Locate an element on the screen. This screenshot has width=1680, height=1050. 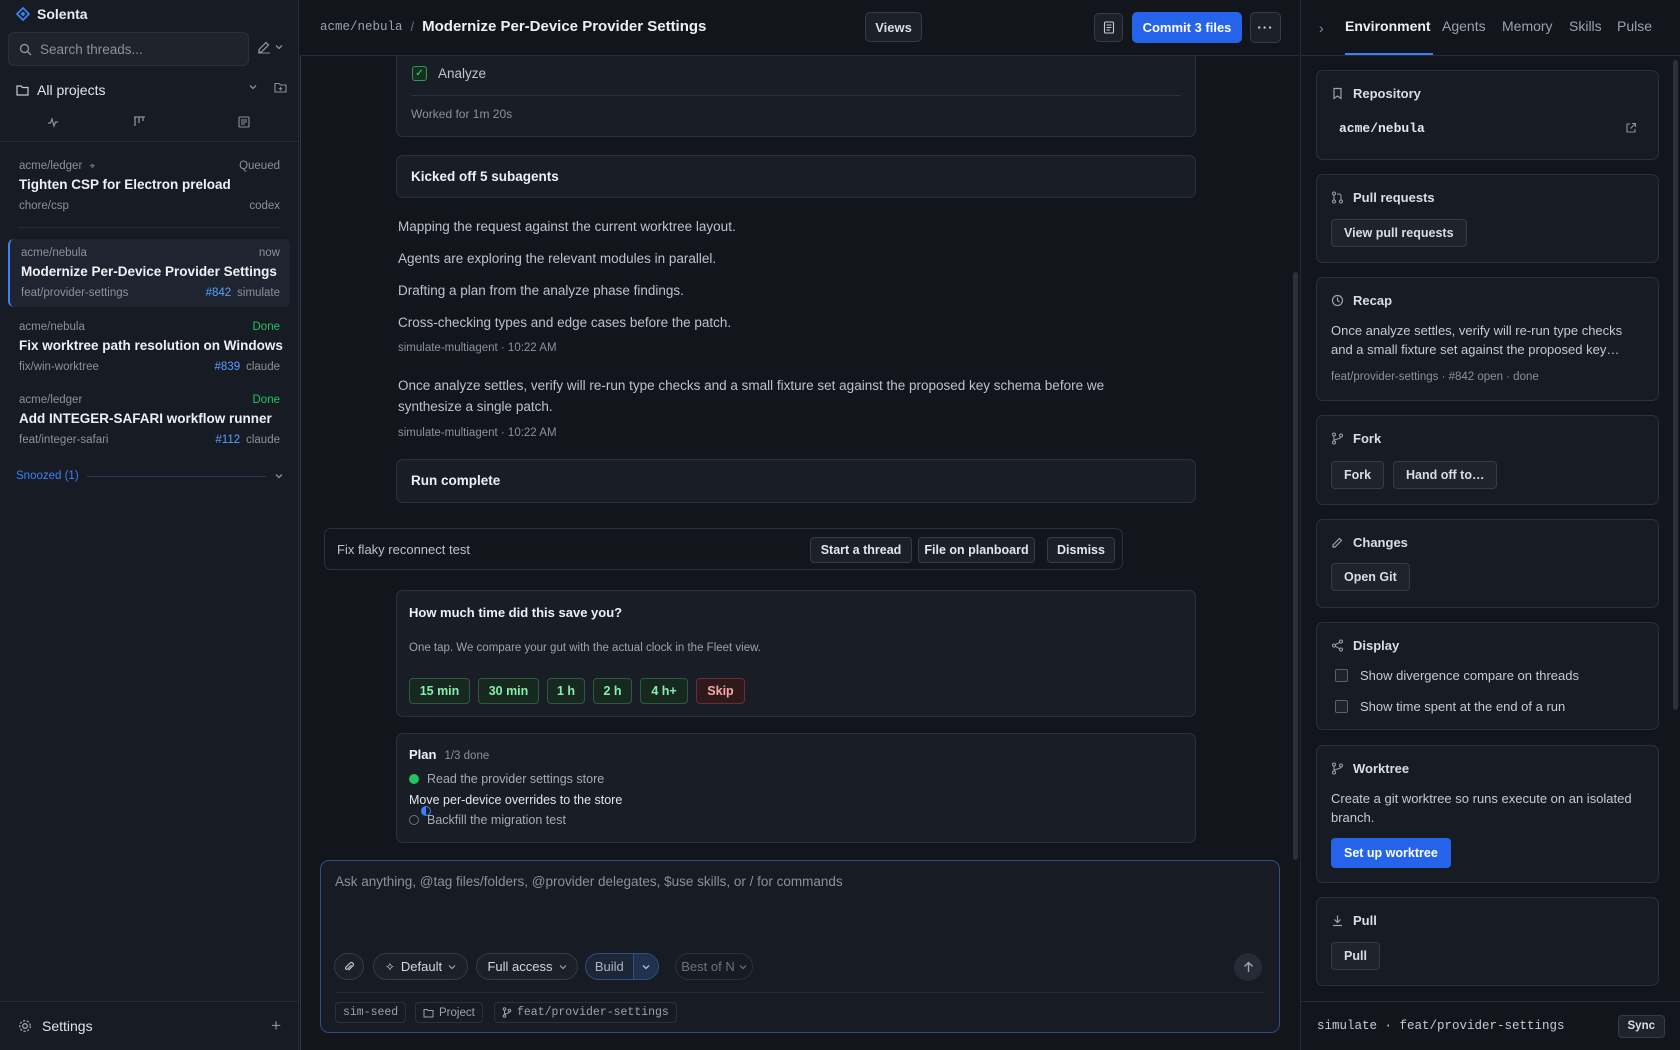
thread-title: Add INTEGER-SAFARI workflow runner is located at coordinates (145, 418).